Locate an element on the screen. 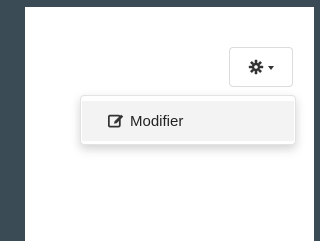  menu-item-label: Modifier is located at coordinates (157, 121).